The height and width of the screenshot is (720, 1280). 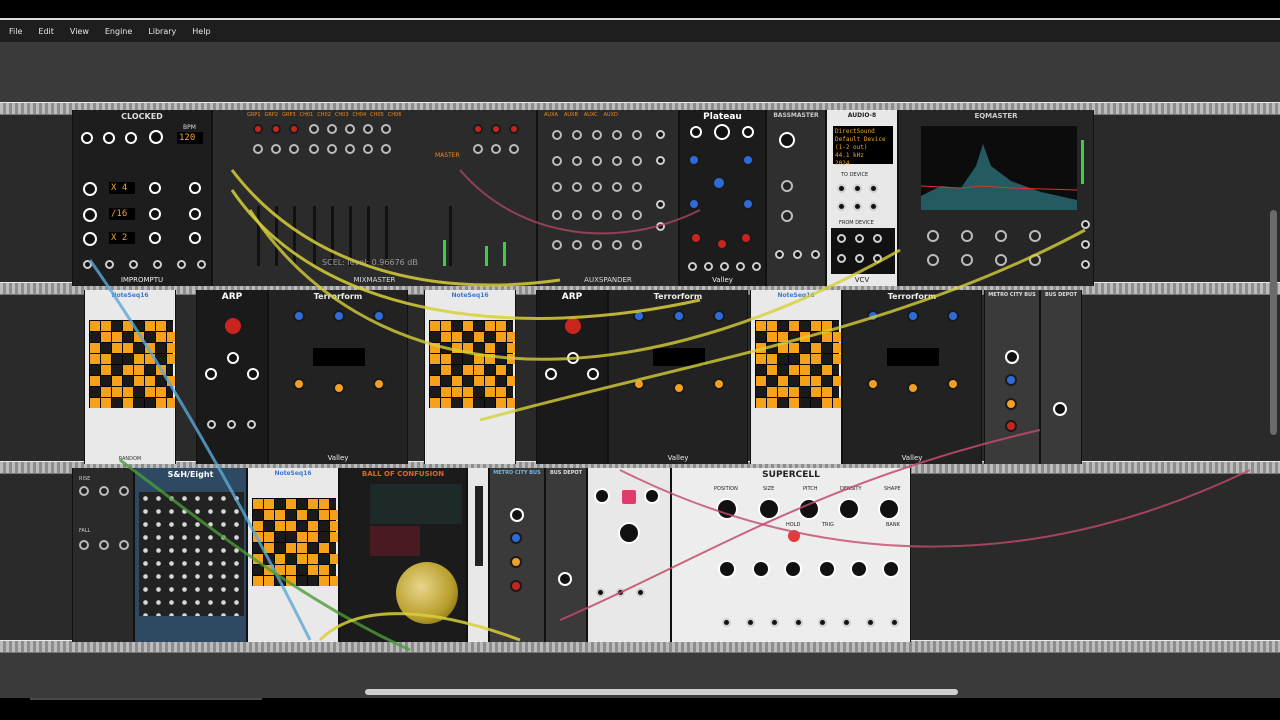 What do you see at coordinates (719, 316) in the screenshot?
I see `fine-knob` at bounding box center [719, 316].